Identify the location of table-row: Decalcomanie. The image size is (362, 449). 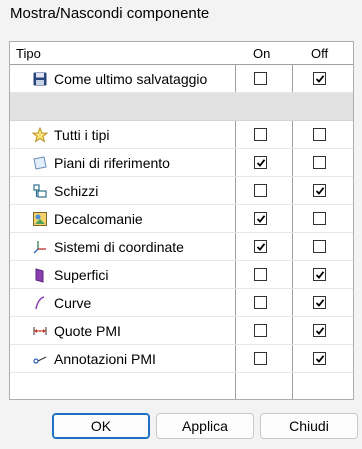
(181, 219).